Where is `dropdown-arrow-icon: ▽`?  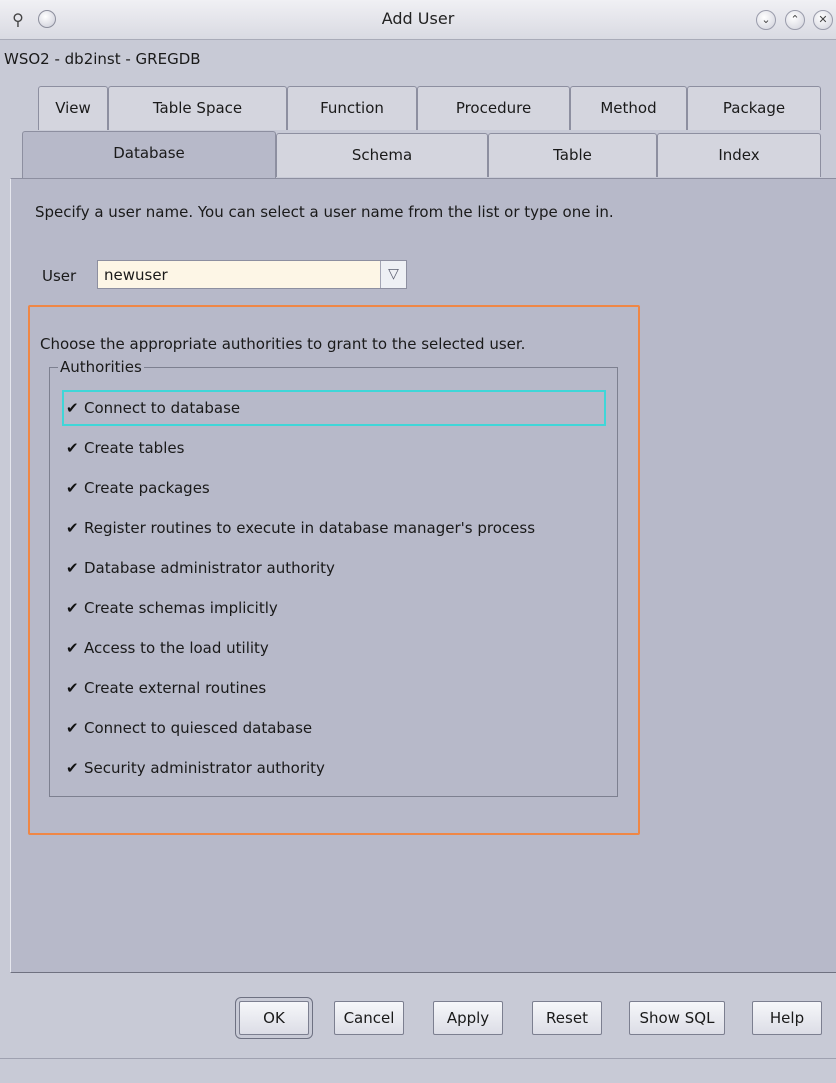 dropdown-arrow-icon: ▽ is located at coordinates (393, 274).